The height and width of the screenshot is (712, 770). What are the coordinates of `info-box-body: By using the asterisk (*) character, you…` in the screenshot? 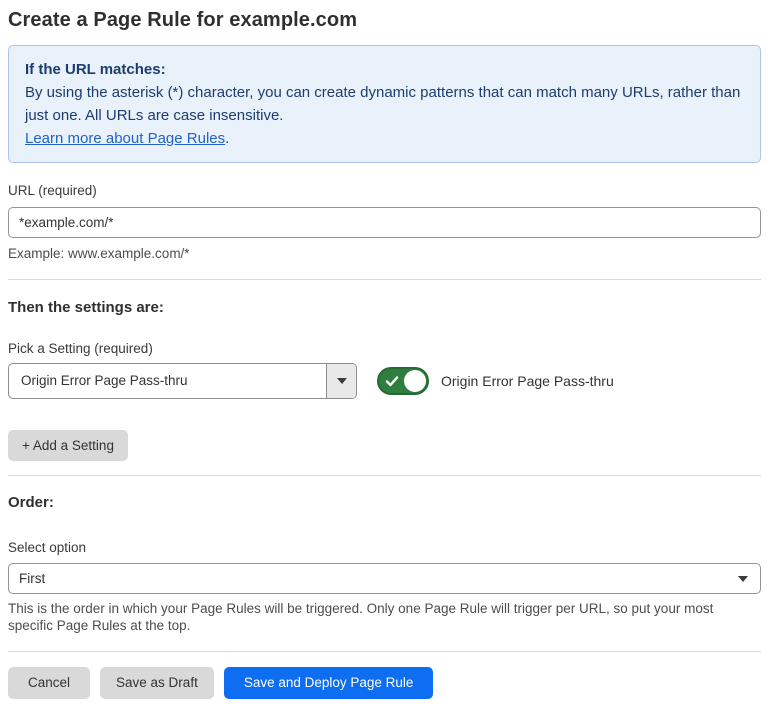 It's located at (383, 104).